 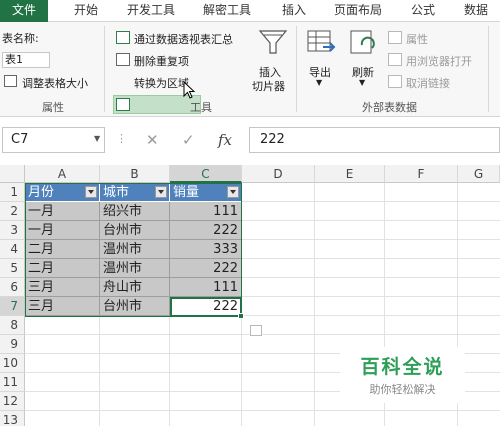 I want to click on formula-input: 222, so click(x=374, y=140).